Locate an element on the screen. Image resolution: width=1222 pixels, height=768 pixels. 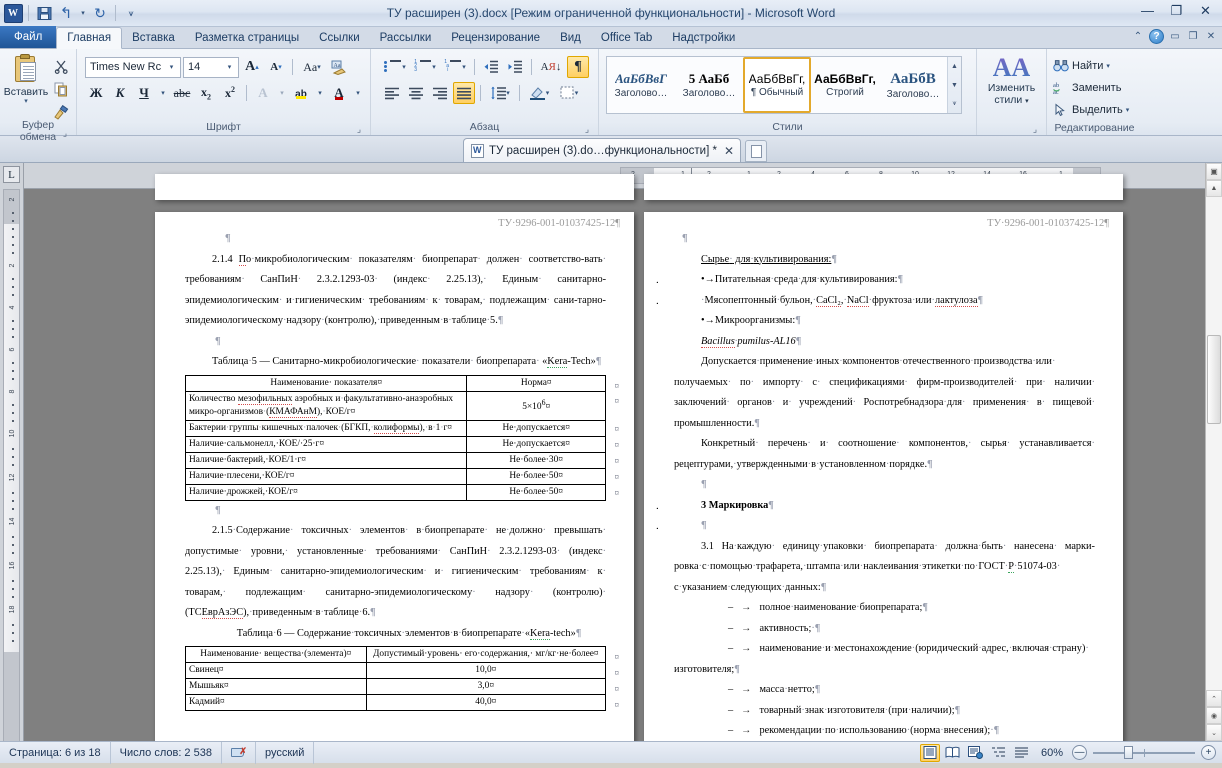
underline-dropdown: ▾ is located at coordinates (163, 93).